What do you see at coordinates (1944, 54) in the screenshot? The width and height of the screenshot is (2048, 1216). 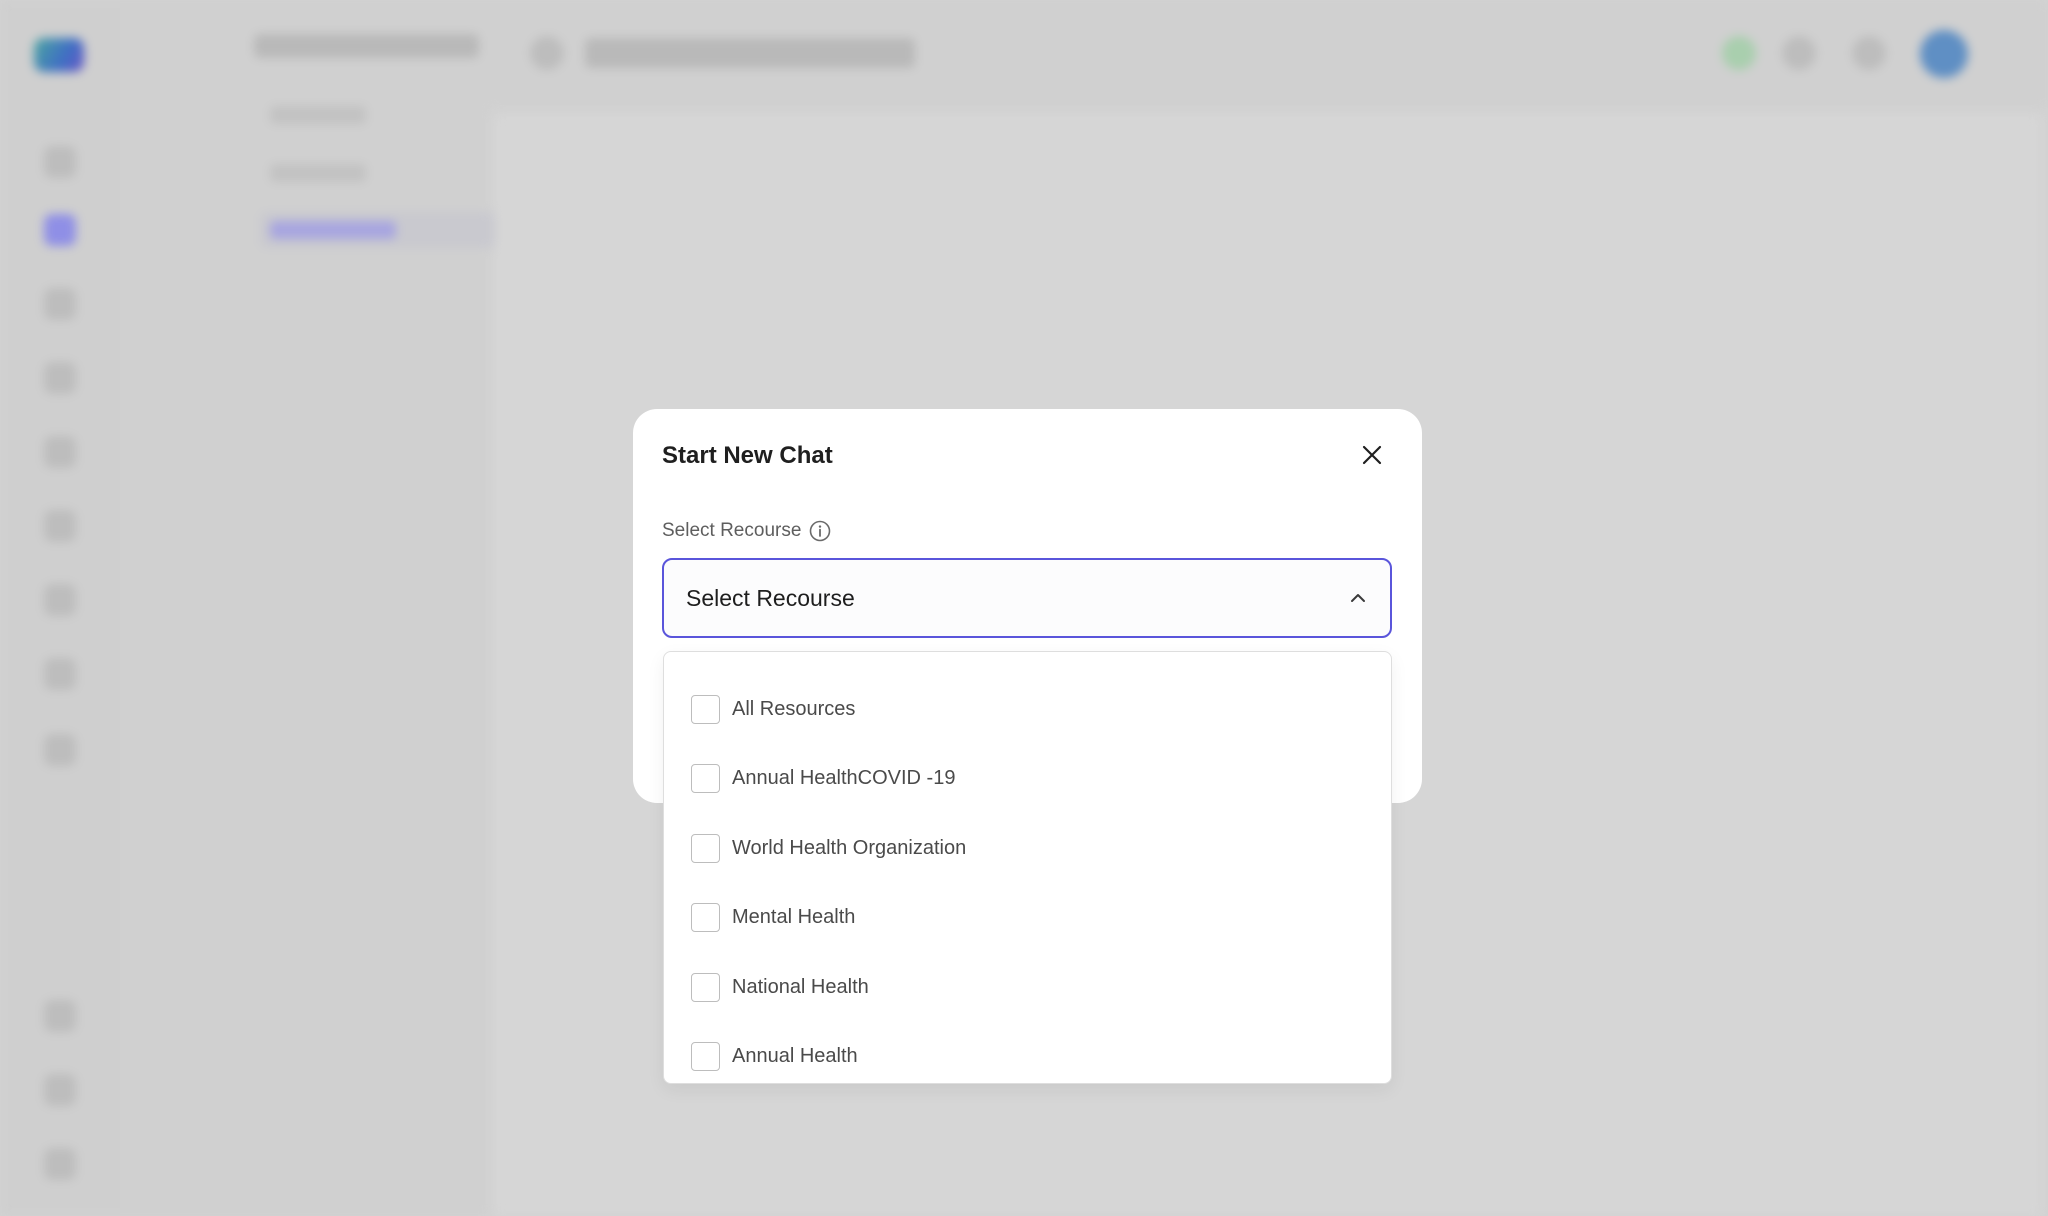 I see `avatar` at bounding box center [1944, 54].